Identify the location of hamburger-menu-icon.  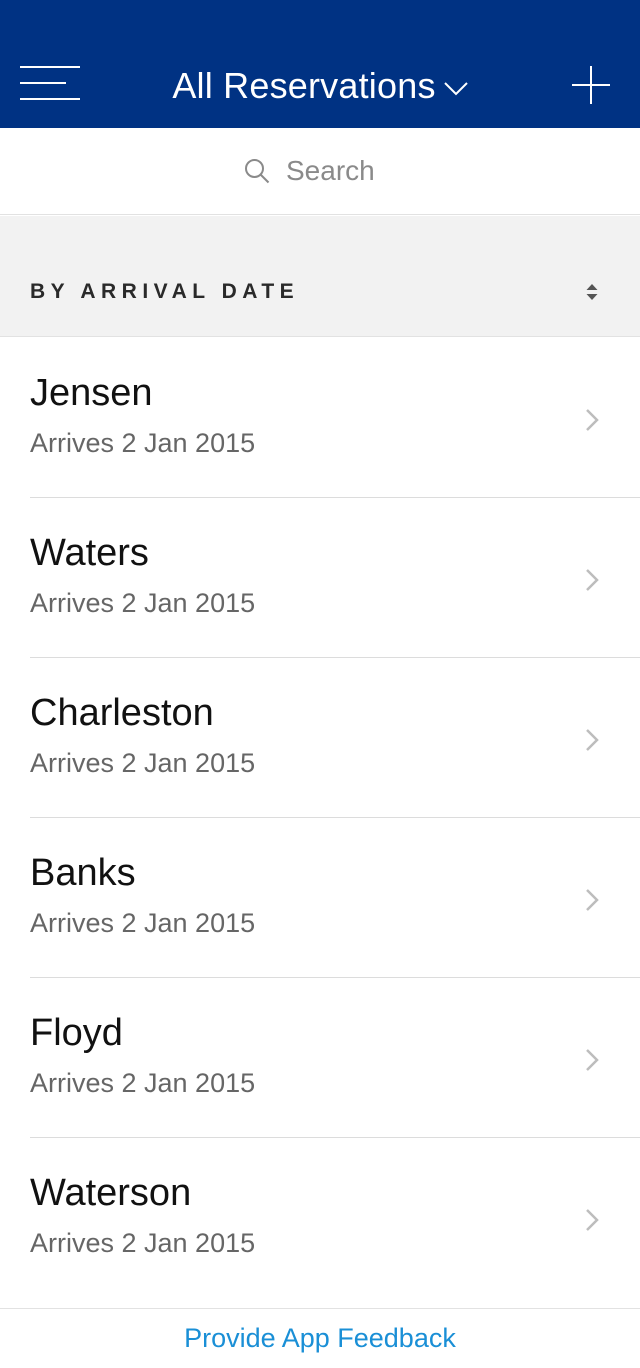
(51, 86).